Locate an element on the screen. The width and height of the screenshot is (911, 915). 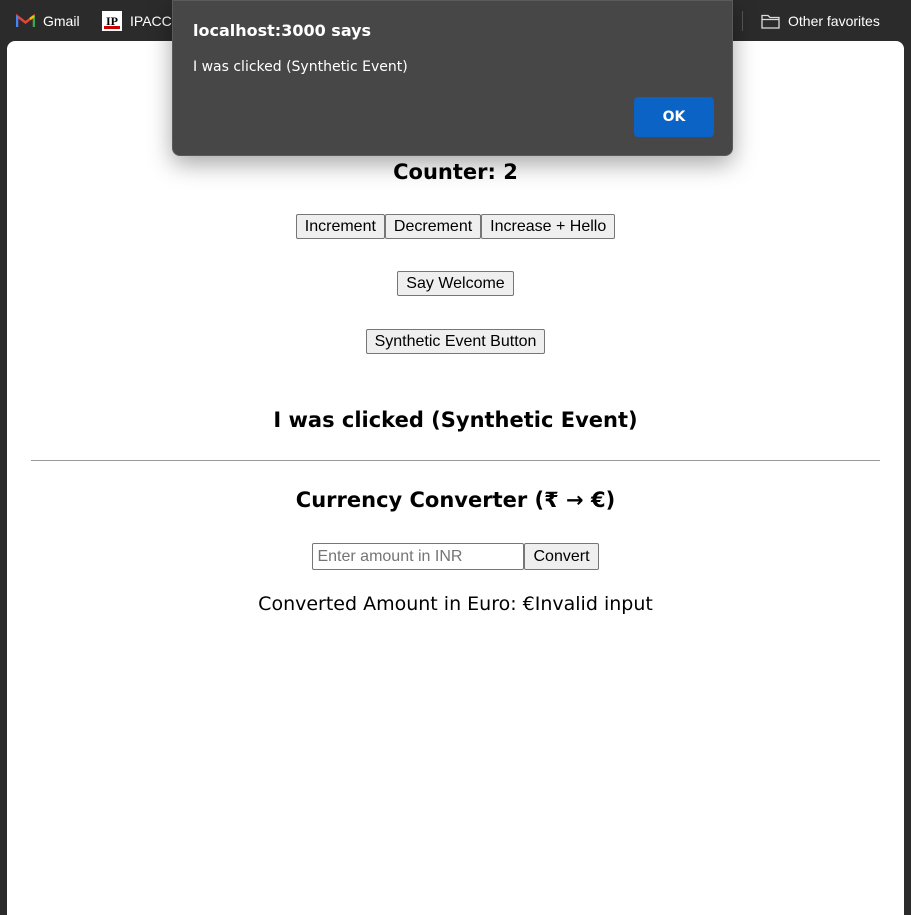
counter-heading: Counter: 2 is located at coordinates (455, 172).